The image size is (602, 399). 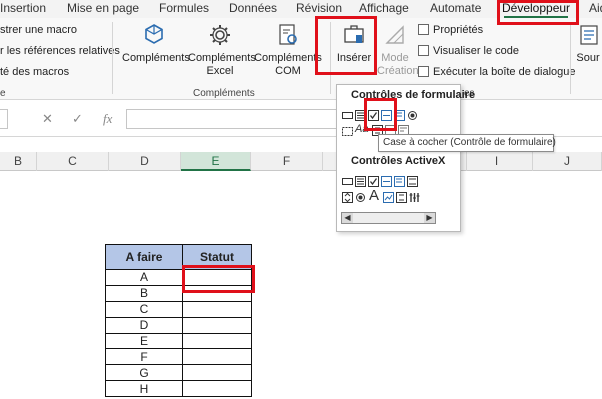 What do you see at coordinates (423, 71) in the screenshot?
I see `run-dialog-icon` at bounding box center [423, 71].